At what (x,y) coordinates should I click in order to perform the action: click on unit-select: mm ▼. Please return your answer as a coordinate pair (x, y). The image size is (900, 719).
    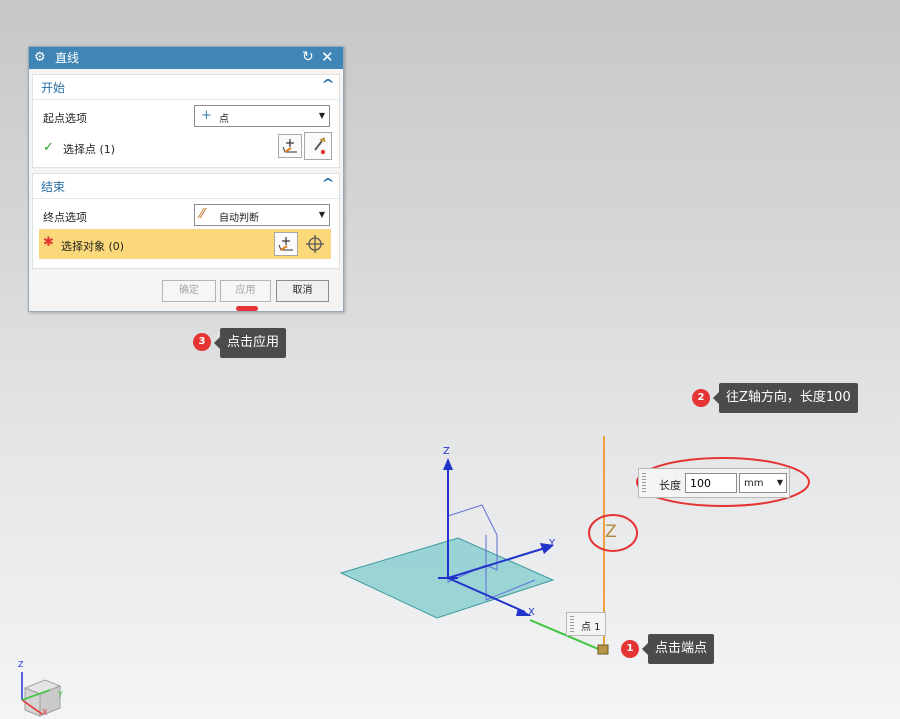
    Looking at the image, I should click on (763, 483).